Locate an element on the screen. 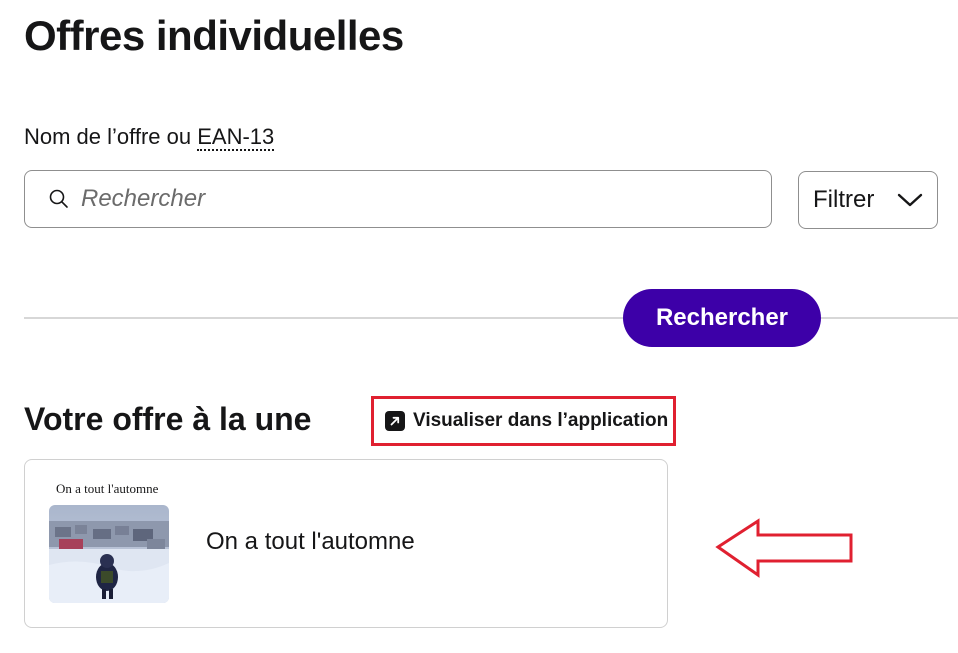 The width and height of the screenshot is (958, 653). search-field-label: Nom de l’offre ou EAN-13 is located at coordinates (149, 137).